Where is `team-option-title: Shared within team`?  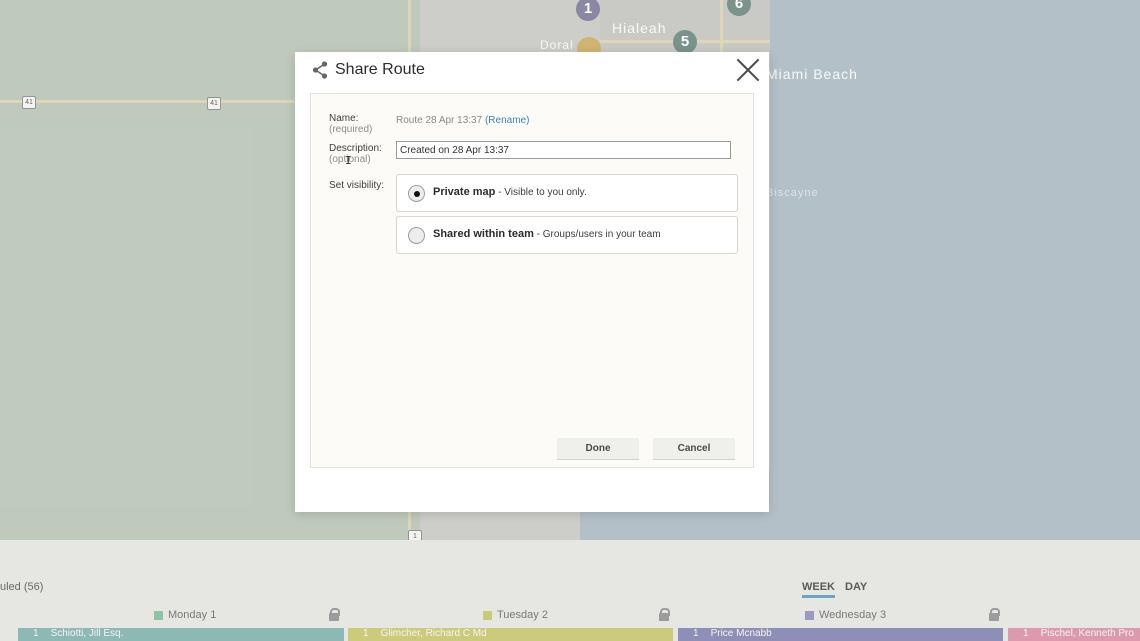 team-option-title: Shared within team is located at coordinates (483, 234).